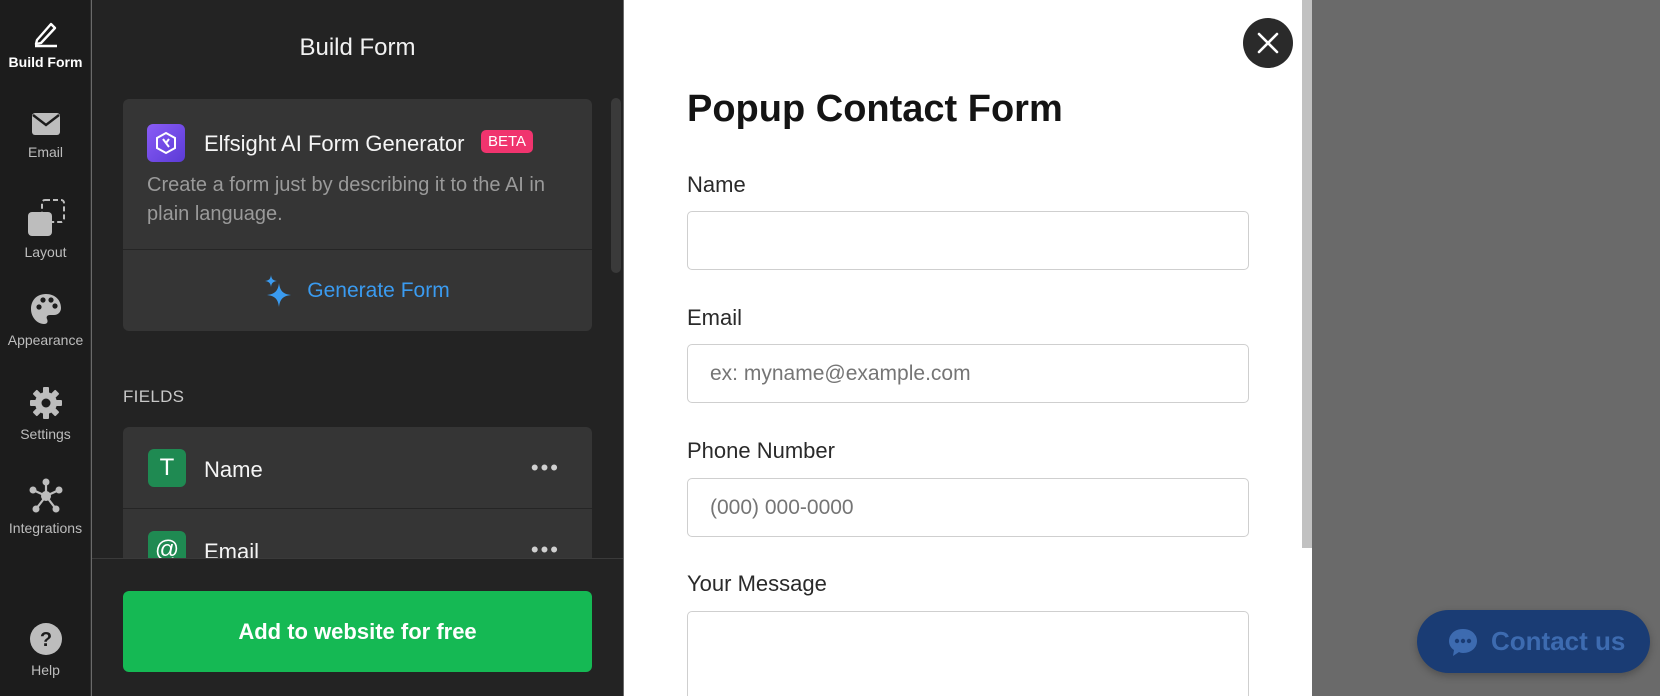 This screenshot has width=1660, height=696. I want to click on rail-label: Settings, so click(45, 434).